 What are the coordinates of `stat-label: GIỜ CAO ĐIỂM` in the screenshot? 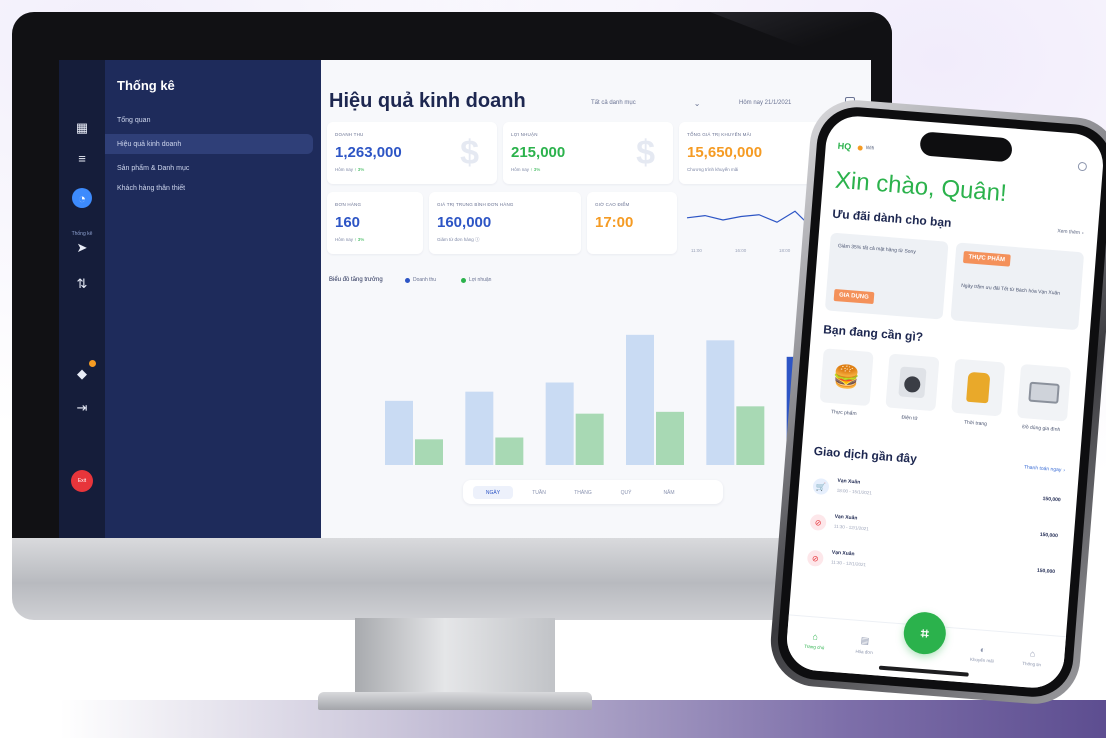 It's located at (612, 204).